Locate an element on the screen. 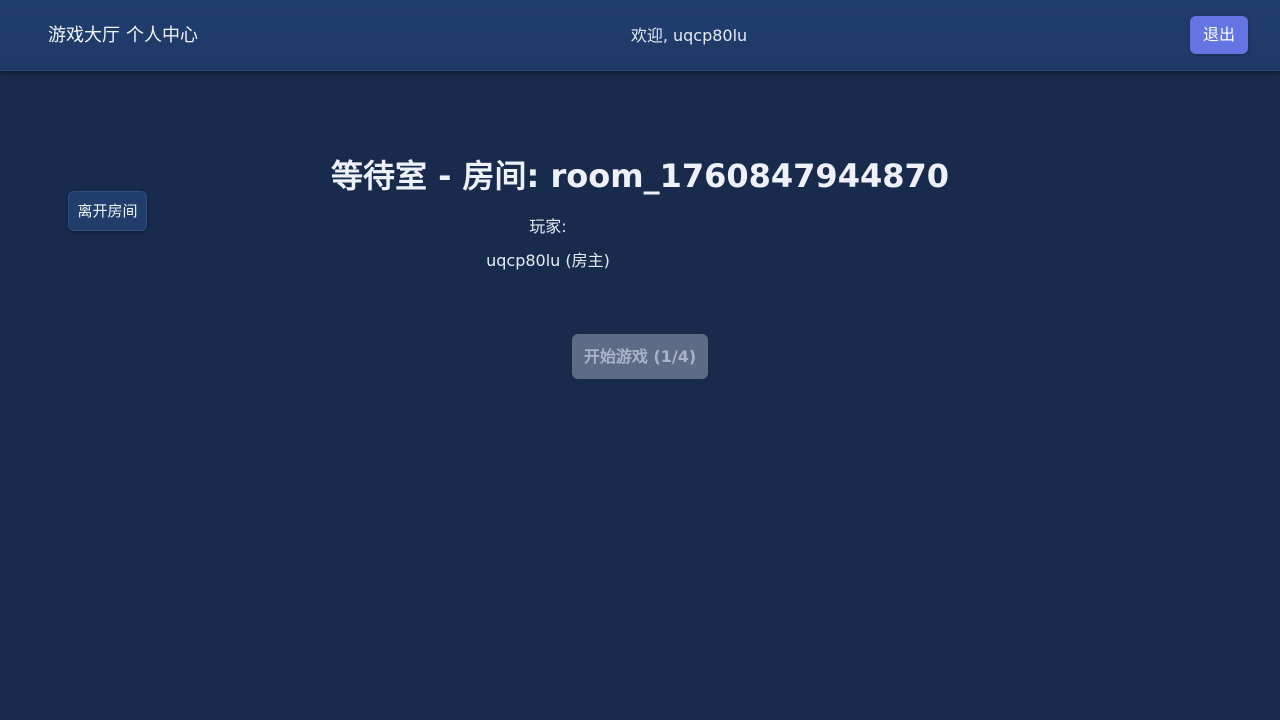 This screenshot has width=1280, height=720. player-list-item: uqcp80lu (房主) is located at coordinates (548, 260).